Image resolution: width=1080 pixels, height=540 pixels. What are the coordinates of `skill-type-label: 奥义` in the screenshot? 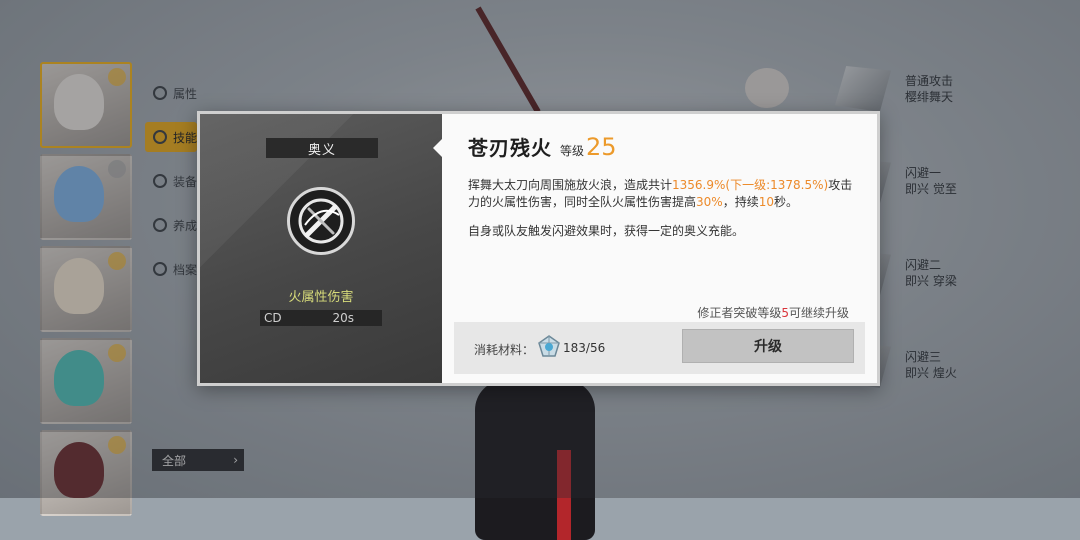 It's located at (322, 148).